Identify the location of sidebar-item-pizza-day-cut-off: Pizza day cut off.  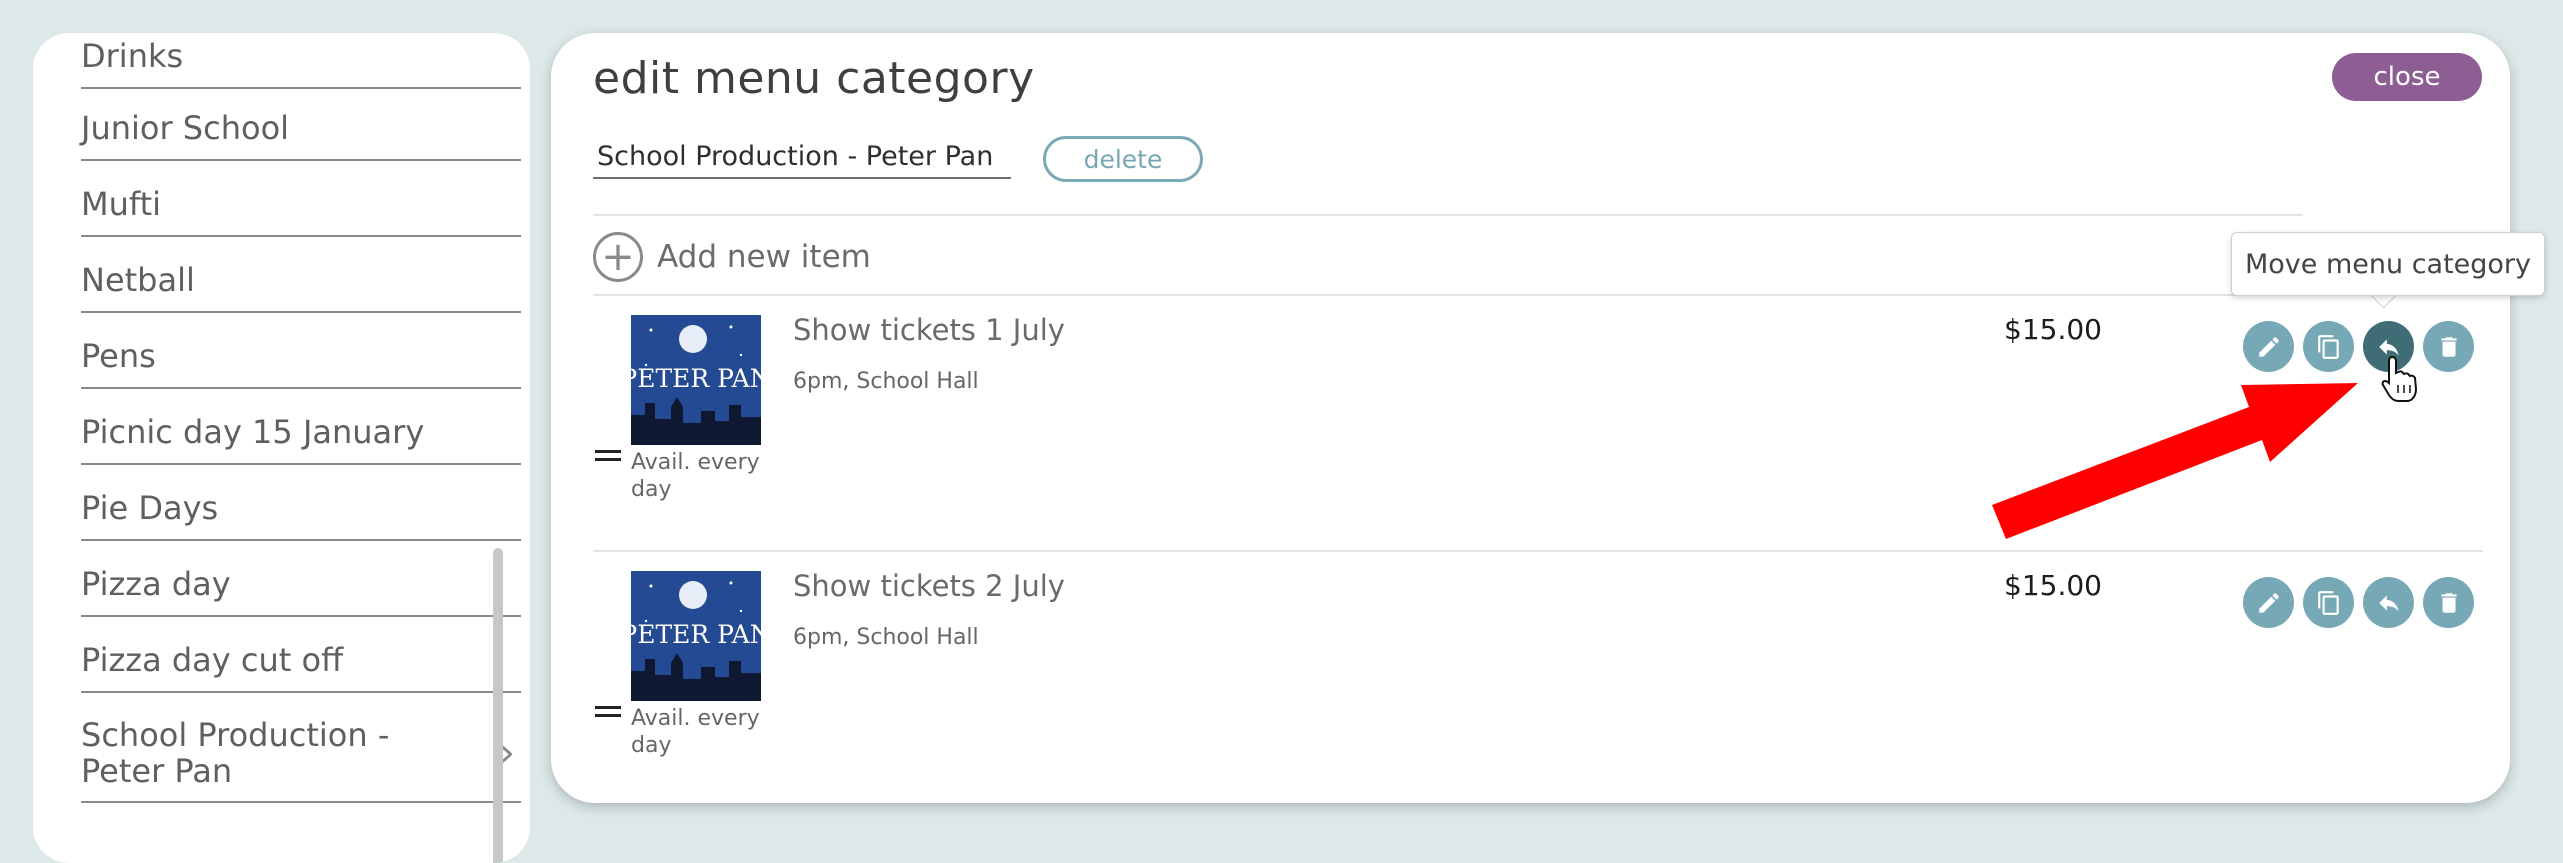
(301, 661).